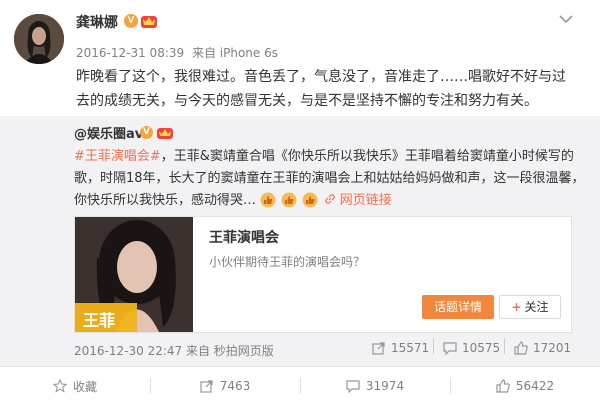 The height and width of the screenshot is (405, 600). I want to click on topic-detail-button: 话题详情, so click(458, 307).